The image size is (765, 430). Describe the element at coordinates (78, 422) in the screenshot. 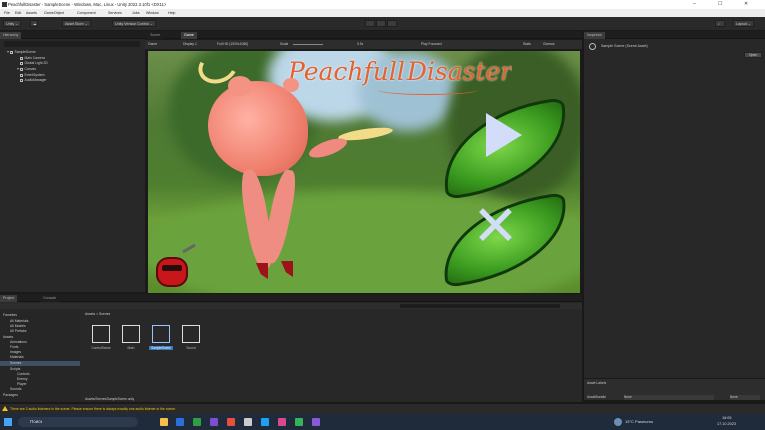

I see `taskbar-search: Поиск` at that location.